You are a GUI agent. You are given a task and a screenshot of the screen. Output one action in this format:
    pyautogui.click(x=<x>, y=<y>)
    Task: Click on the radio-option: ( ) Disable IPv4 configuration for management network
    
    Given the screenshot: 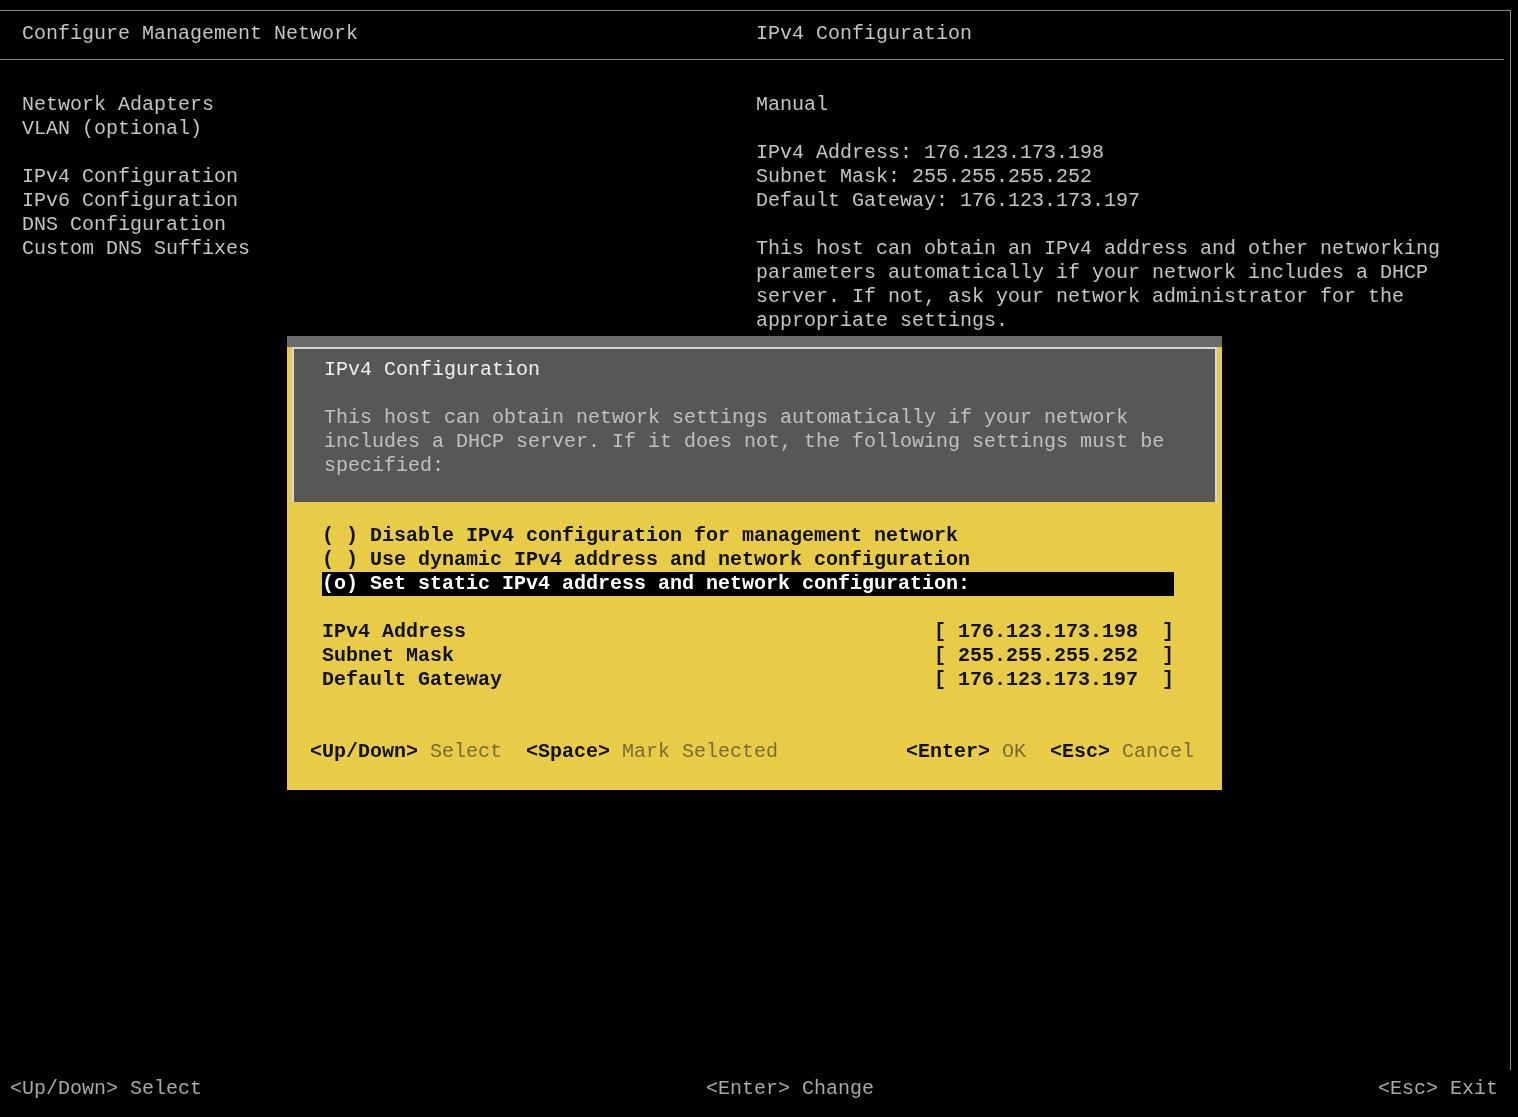 What is the action you would take?
    pyautogui.click(x=748, y=536)
    